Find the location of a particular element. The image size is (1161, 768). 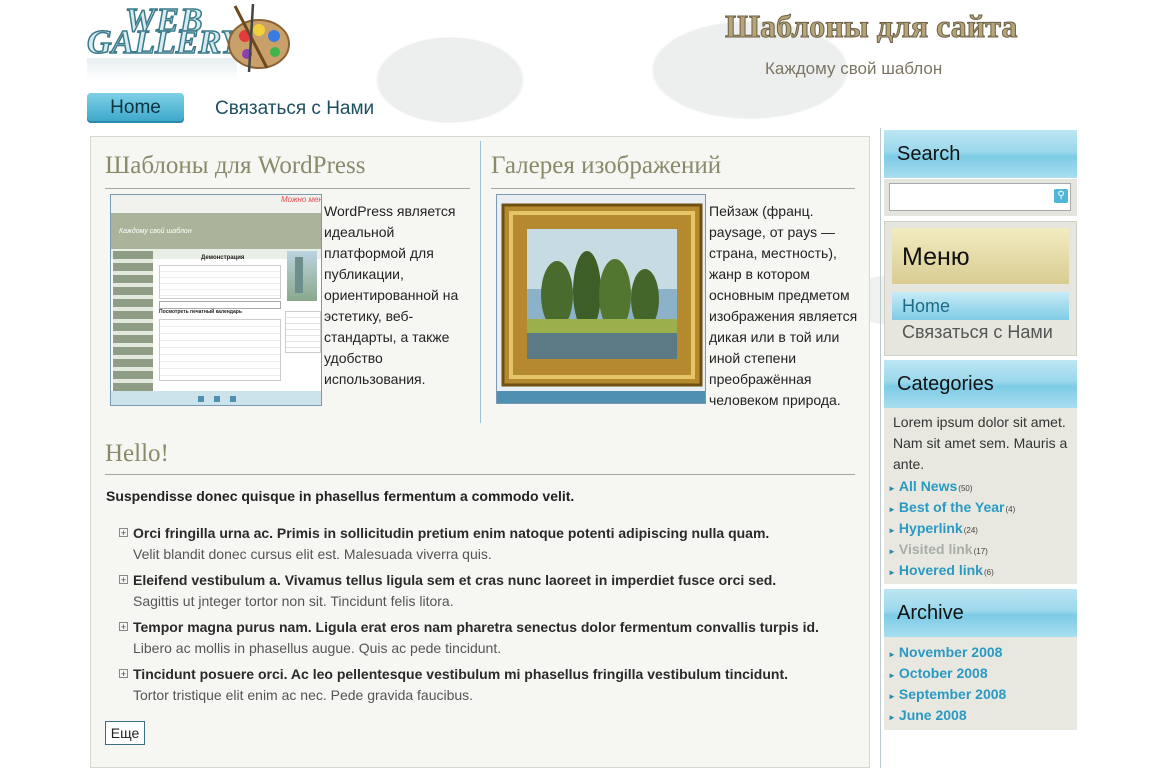

category-link: ► Hovered link(6) is located at coordinates (941, 570).